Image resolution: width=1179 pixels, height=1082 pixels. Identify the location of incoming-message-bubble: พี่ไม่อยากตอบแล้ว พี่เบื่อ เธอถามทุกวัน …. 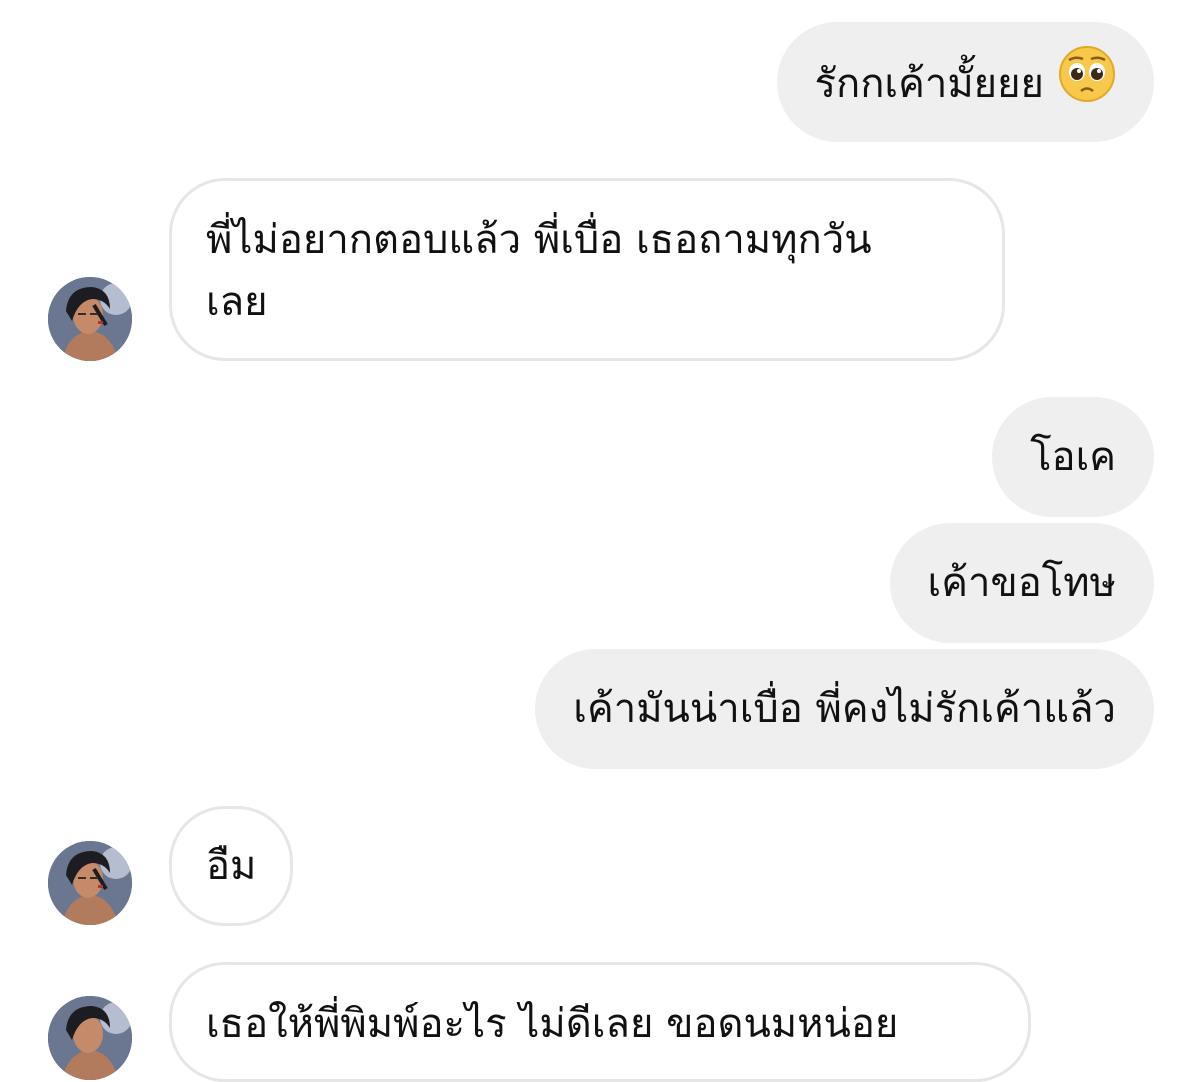
(587, 269).